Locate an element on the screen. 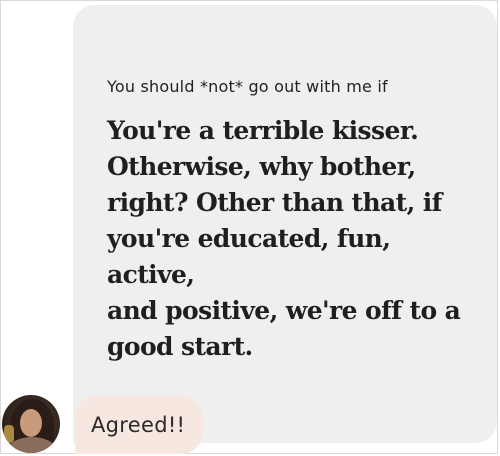 The width and height of the screenshot is (500, 456). reply-text: Agreed!! is located at coordinates (138, 425).